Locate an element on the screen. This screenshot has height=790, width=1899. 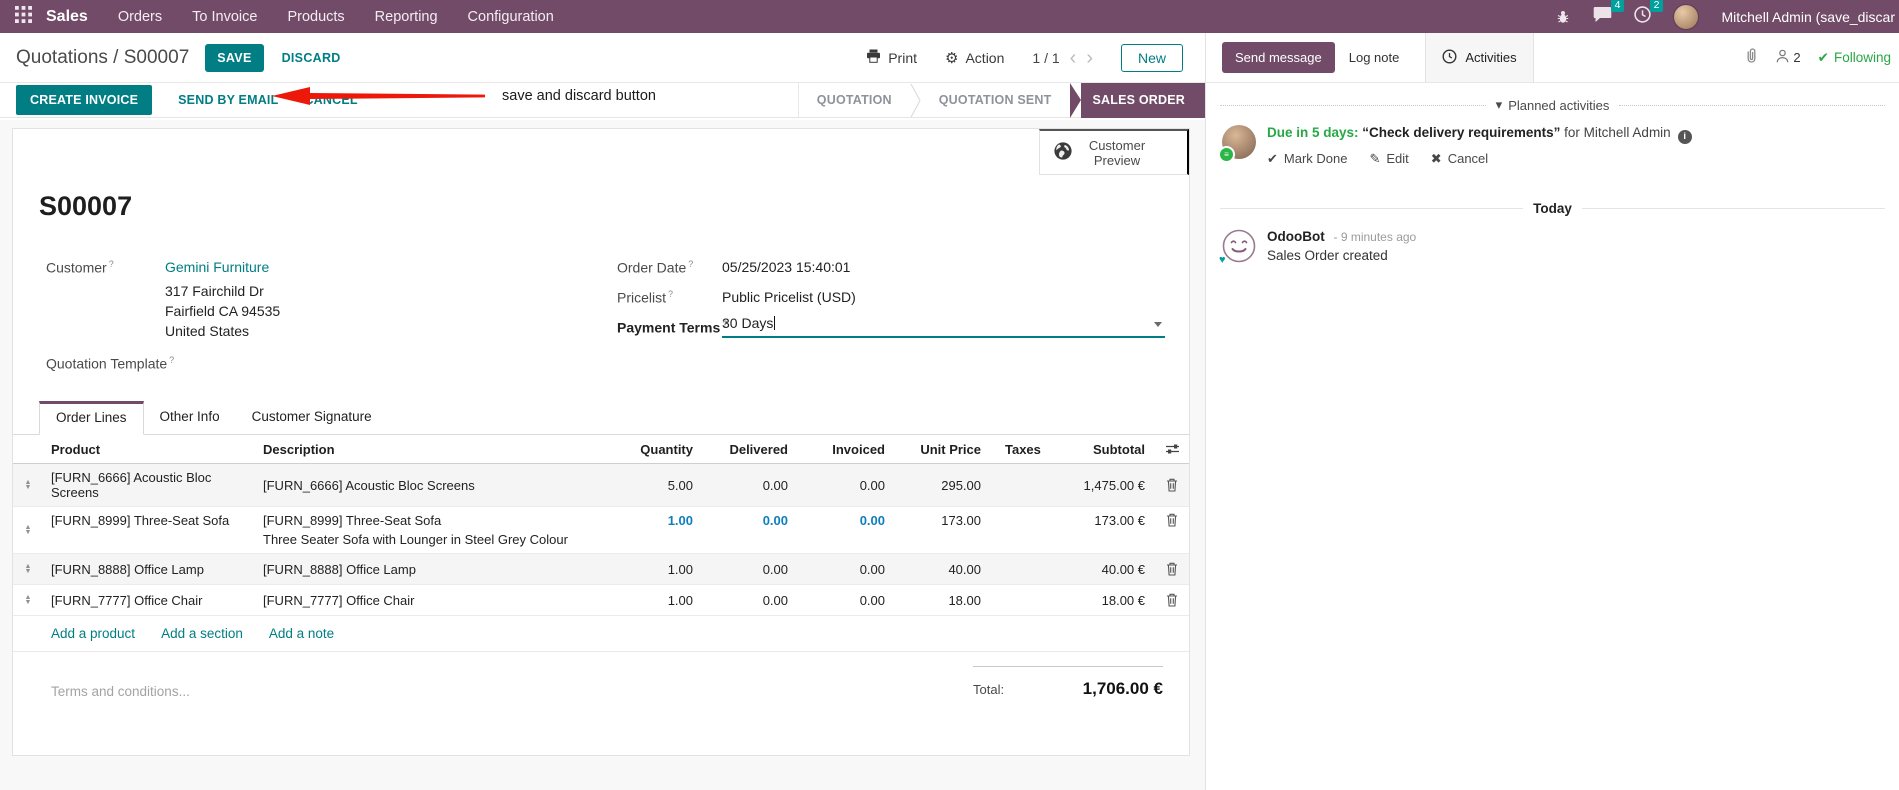
line-unit-price: 173.00 is located at coordinates (943, 520).